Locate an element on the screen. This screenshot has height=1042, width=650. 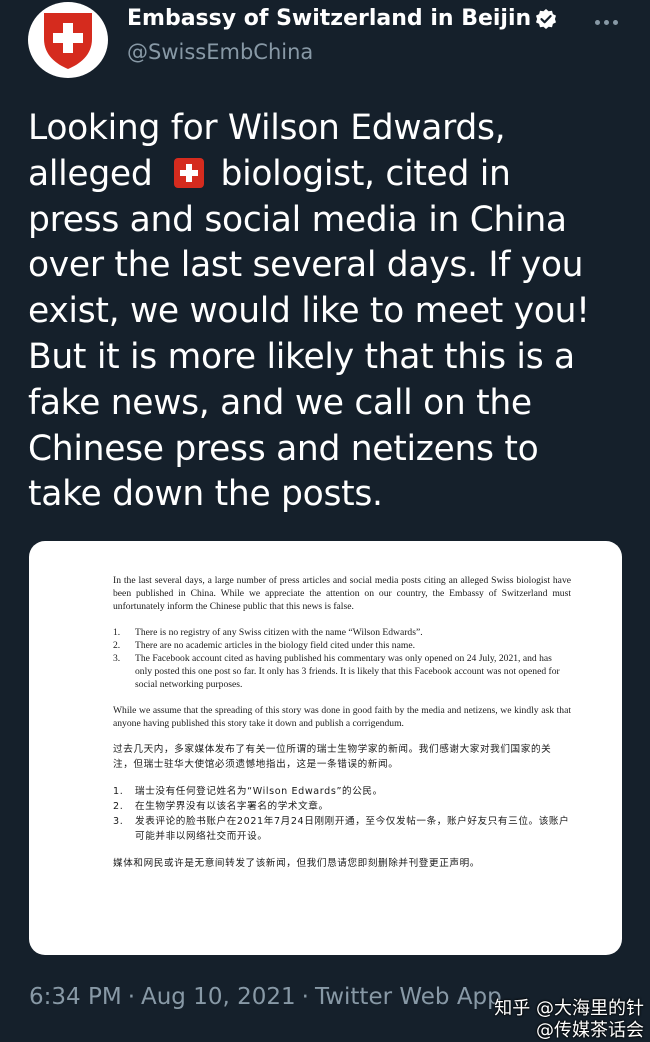
tweet-line-part: biologist, cited in is located at coordinates (365, 173).